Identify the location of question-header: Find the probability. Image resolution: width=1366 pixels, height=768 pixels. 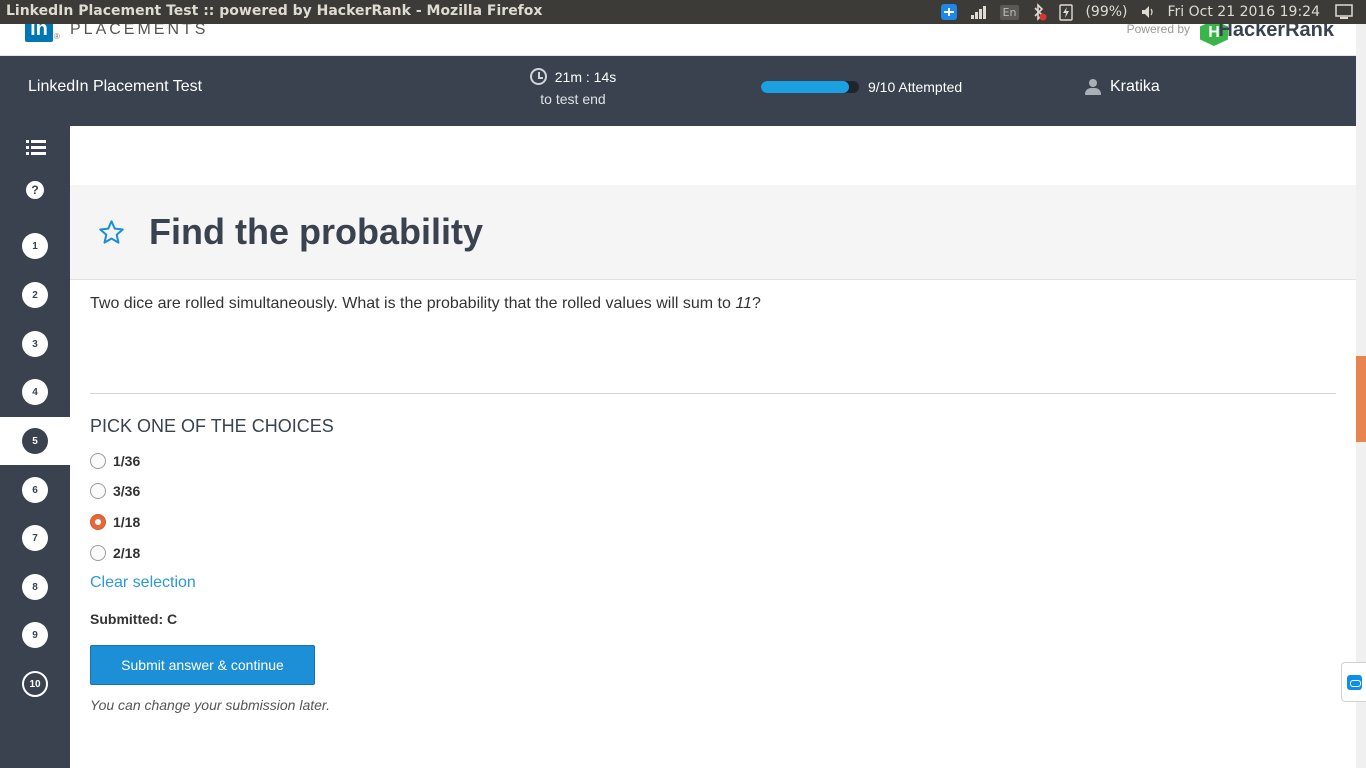
(713, 232).